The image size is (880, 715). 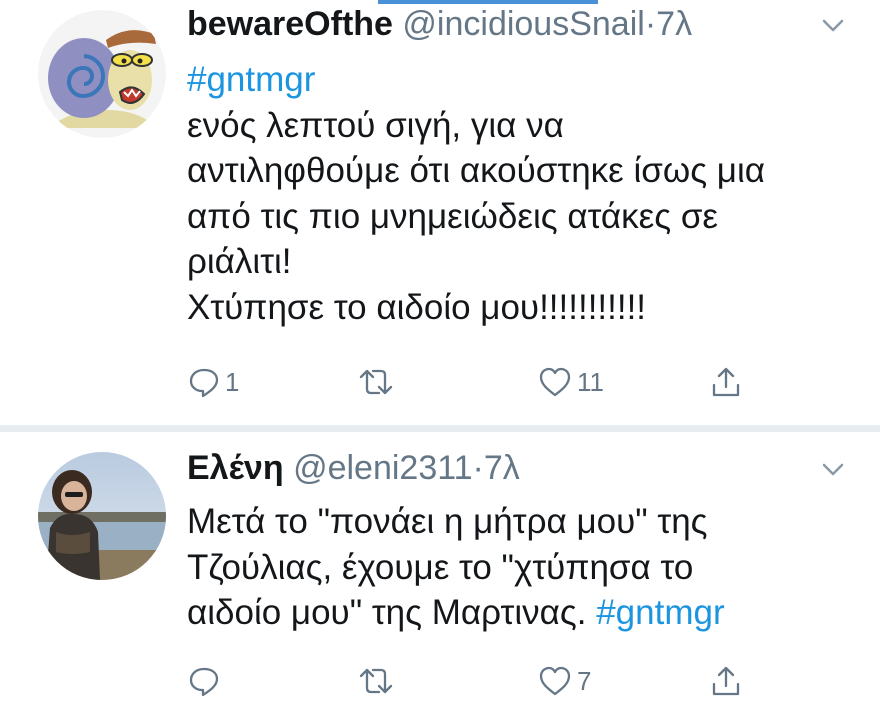 I want to click on tweet-header: Ελένη @eleni2311·7λ, so click(x=353, y=468).